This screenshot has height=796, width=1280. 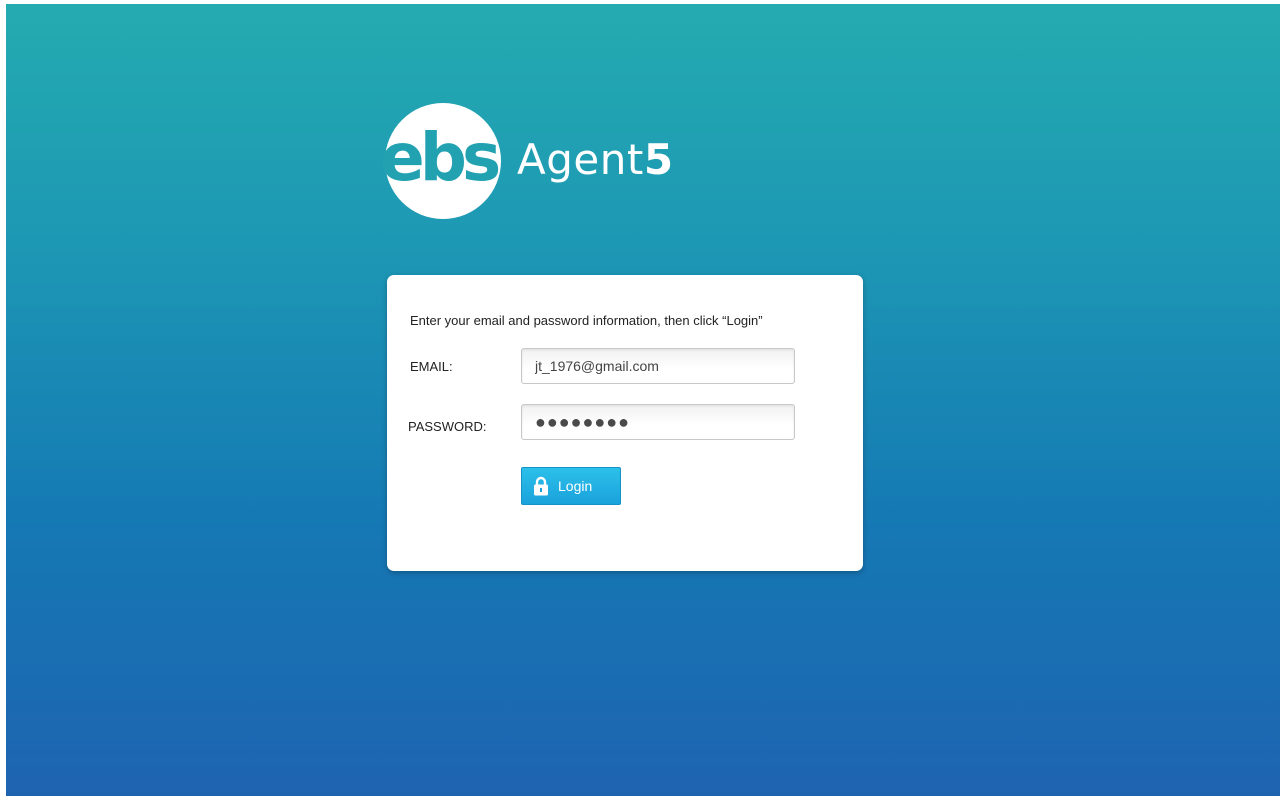 I want to click on login-button: Login, so click(x=571, y=486).